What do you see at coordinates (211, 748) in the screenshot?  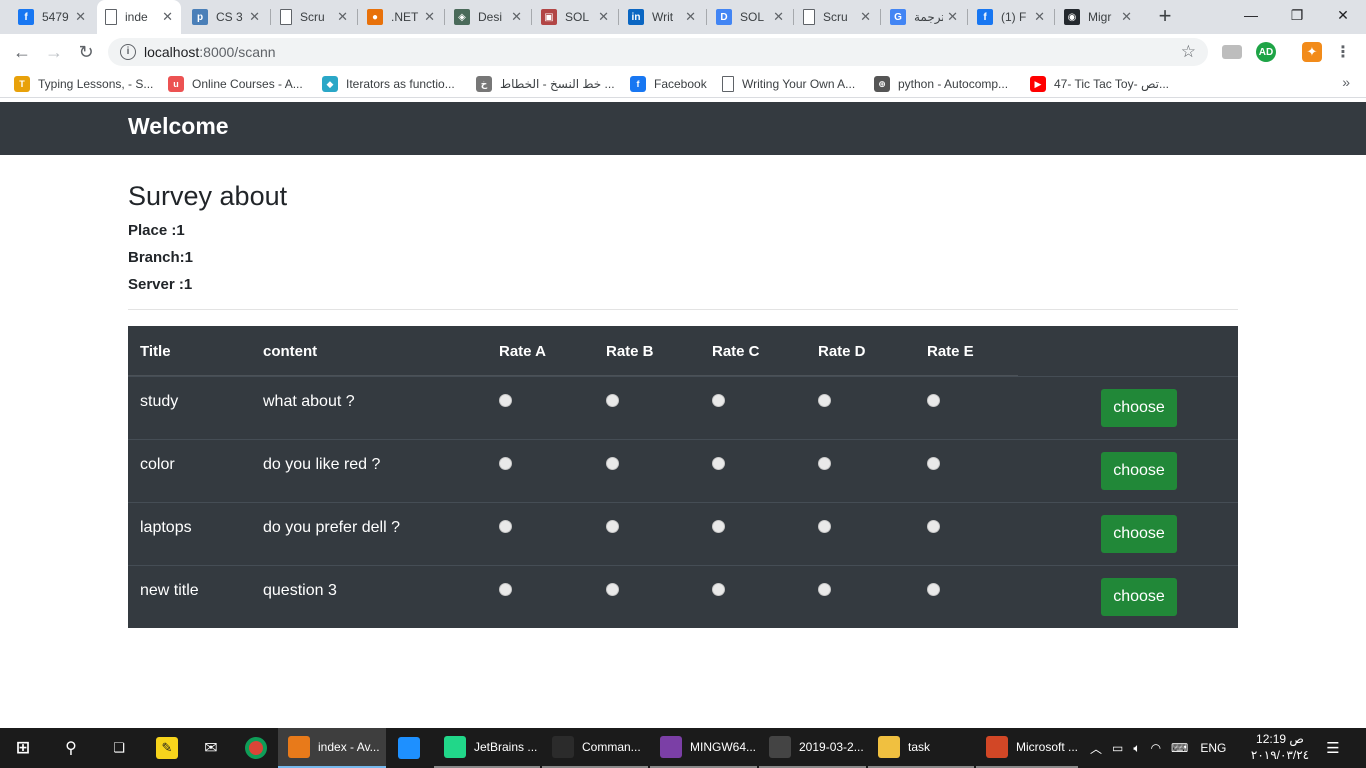 I see `mail-button: ✉` at bounding box center [211, 748].